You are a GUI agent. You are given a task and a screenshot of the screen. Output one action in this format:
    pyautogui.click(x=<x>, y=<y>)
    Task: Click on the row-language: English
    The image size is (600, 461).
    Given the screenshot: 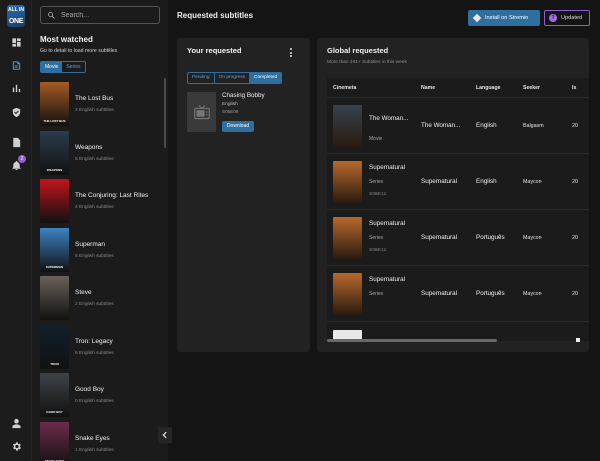 What is the action you would take?
    pyautogui.click(x=486, y=181)
    